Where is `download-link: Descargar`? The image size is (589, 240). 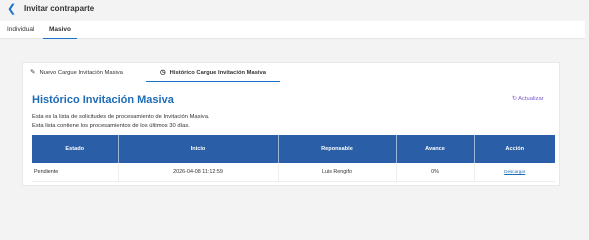
download-link: Descargar is located at coordinates (514, 171).